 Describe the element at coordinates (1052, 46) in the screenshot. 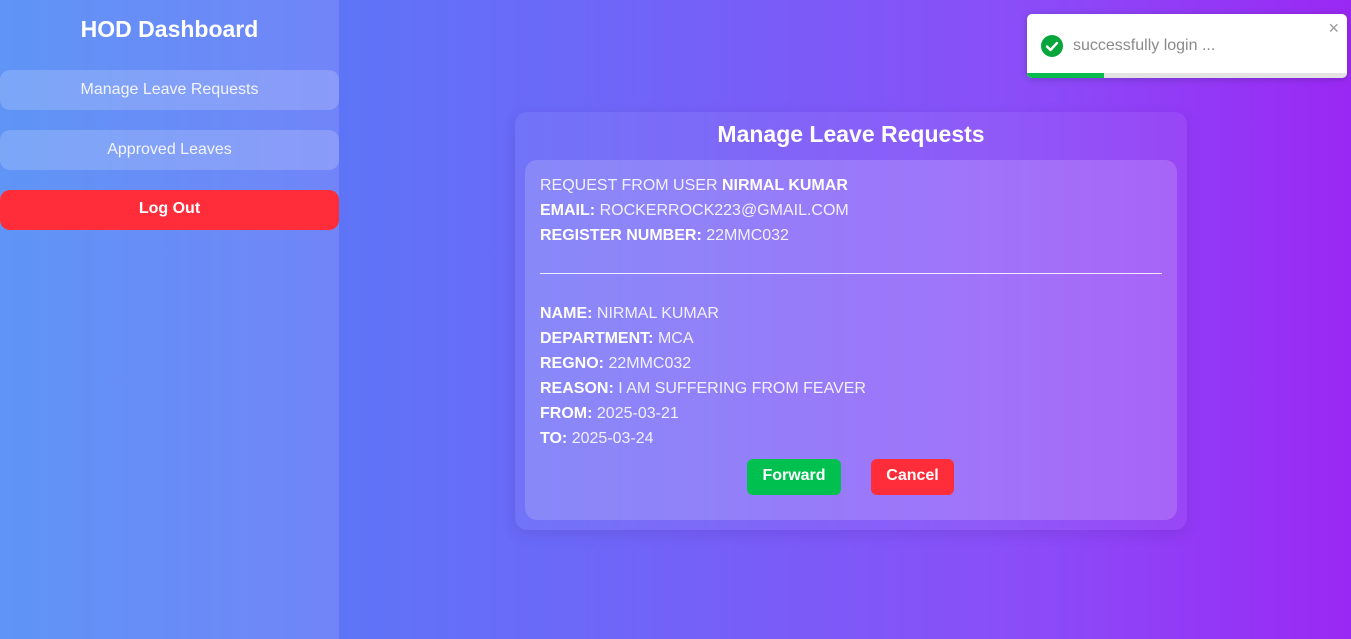

I see `check-circle-icon` at that location.